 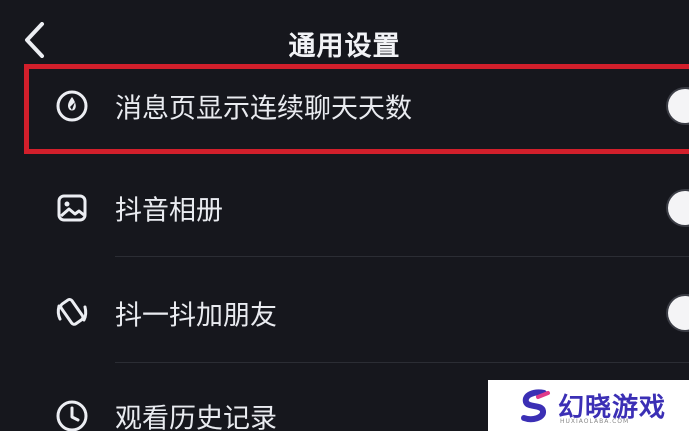 What do you see at coordinates (196, 417) in the screenshot?
I see `setting-label: 观看历史记录` at bounding box center [196, 417].